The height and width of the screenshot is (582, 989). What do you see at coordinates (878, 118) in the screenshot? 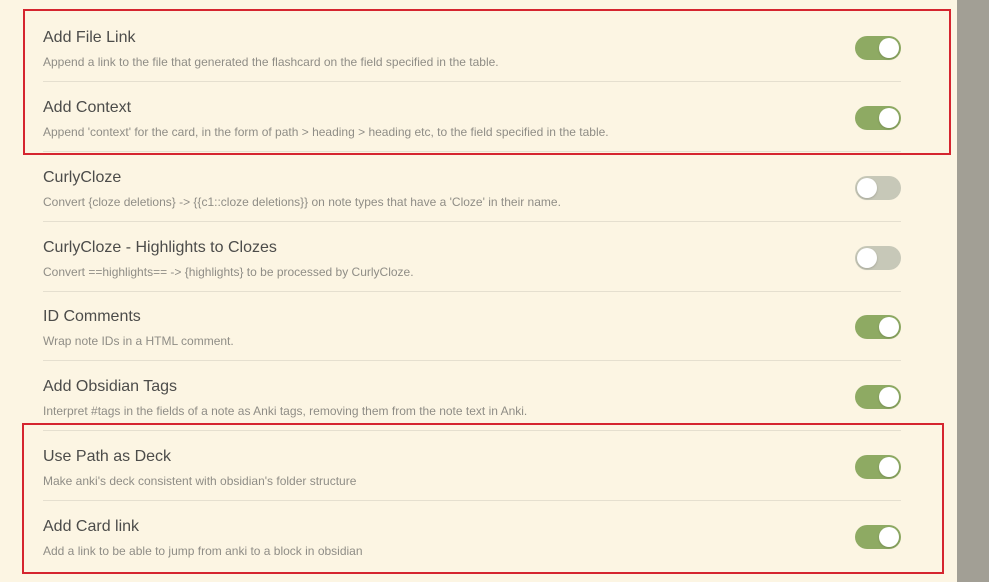
I see `add-context-toggle` at bounding box center [878, 118].